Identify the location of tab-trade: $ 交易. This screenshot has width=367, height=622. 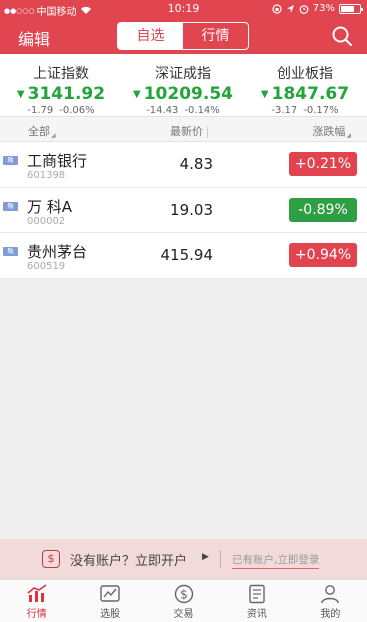
(183, 601).